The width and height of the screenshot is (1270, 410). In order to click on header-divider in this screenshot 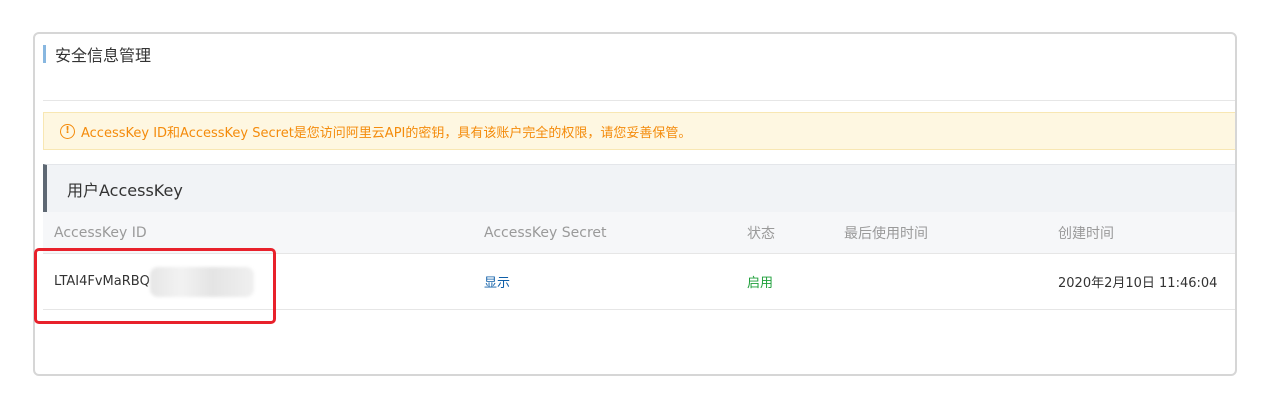, I will do `click(639, 100)`.